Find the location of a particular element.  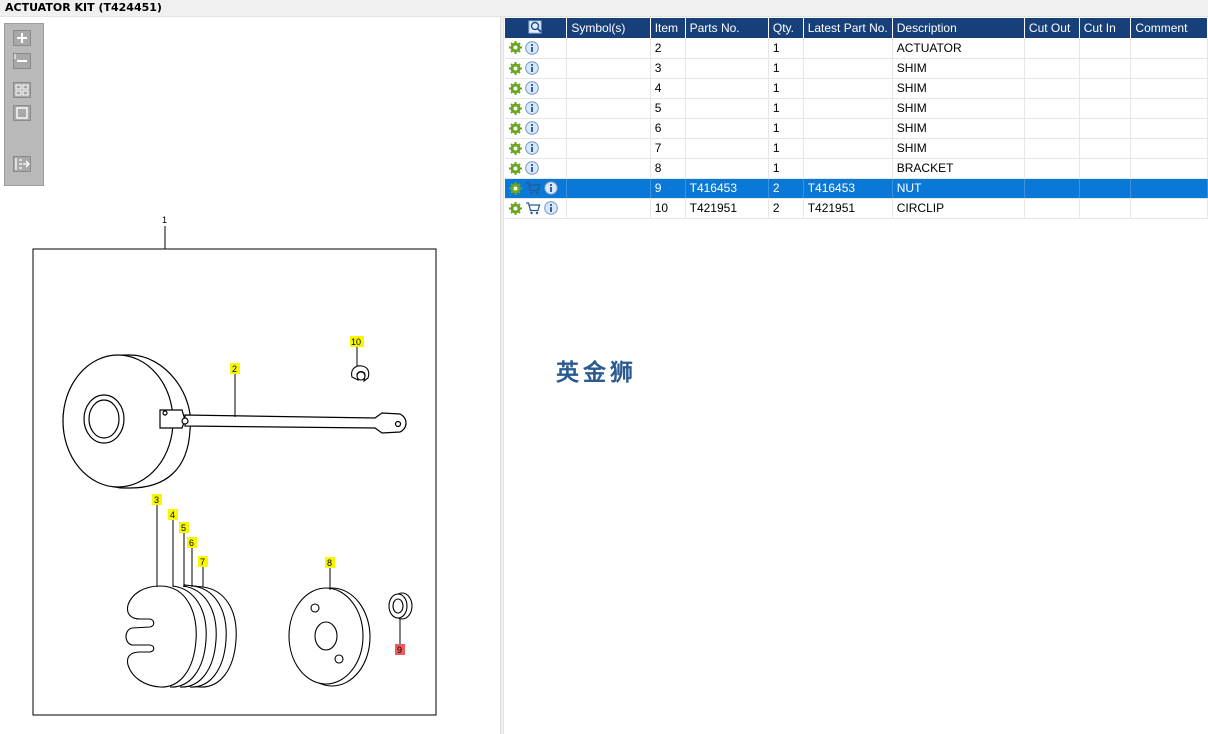

cell-parts-no: T421951 is located at coordinates (727, 208).